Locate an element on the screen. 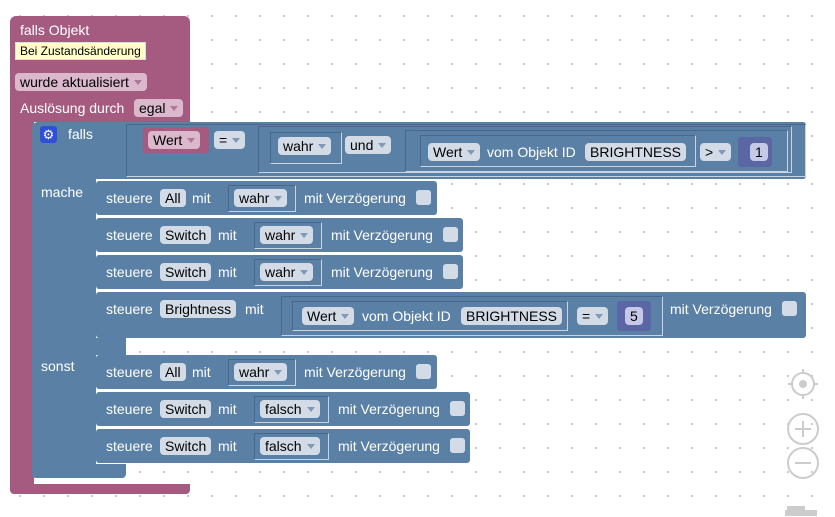 The width and height of the screenshot is (835, 517). zoom-in-icon is located at coordinates (803, 429).